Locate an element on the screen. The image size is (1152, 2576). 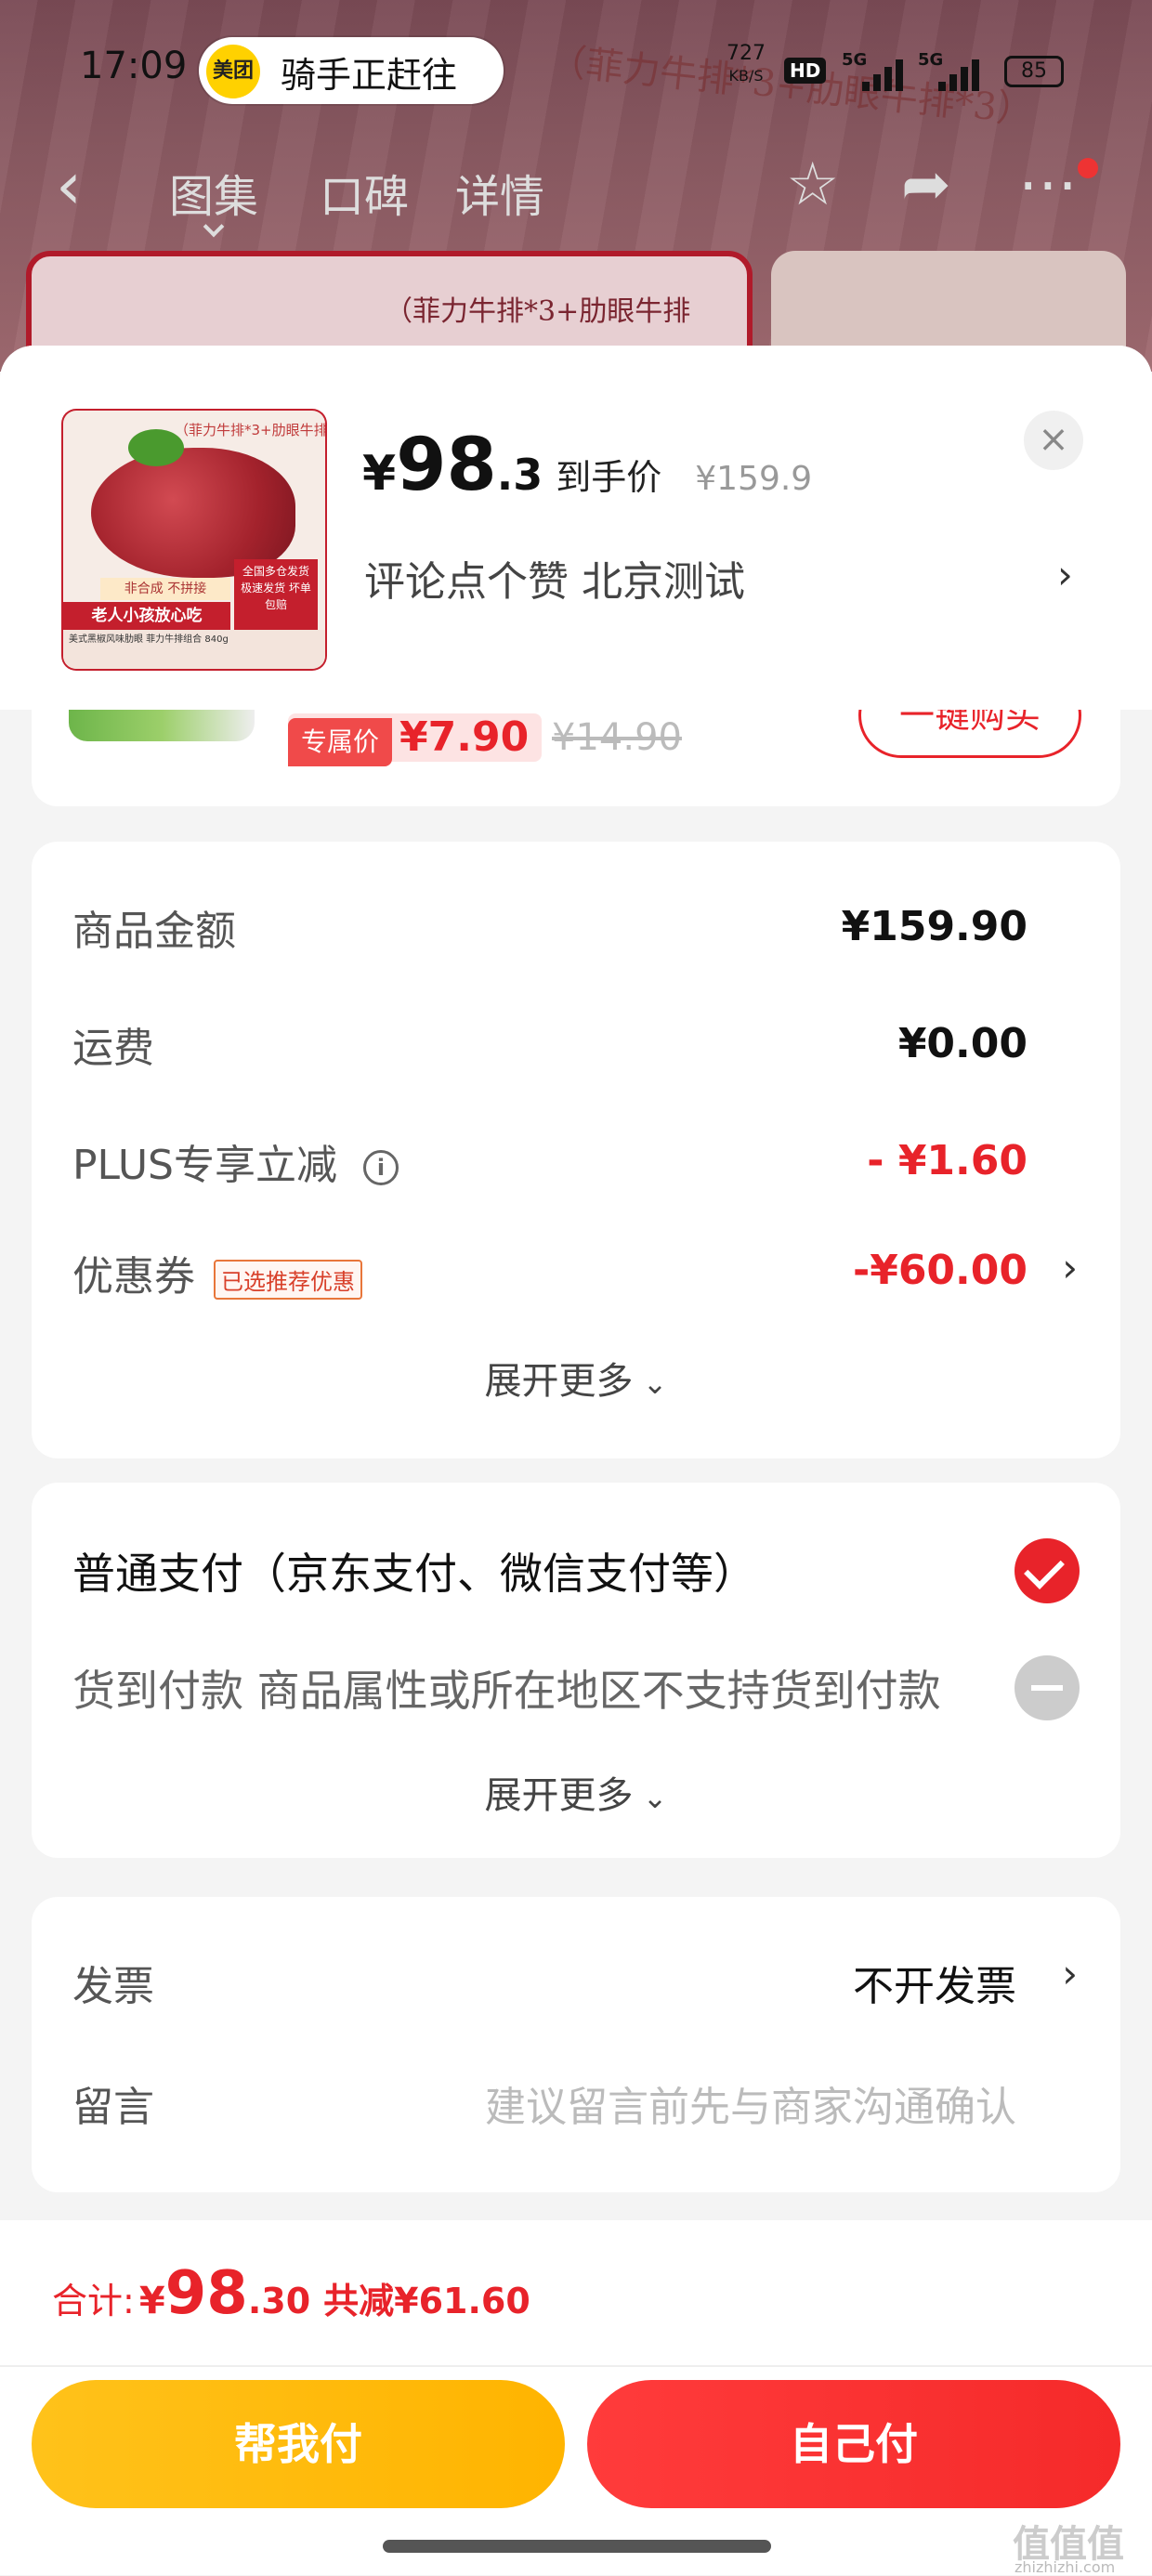
delivery-status-text: 骑手正赶往 is located at coordinates (369, 76).